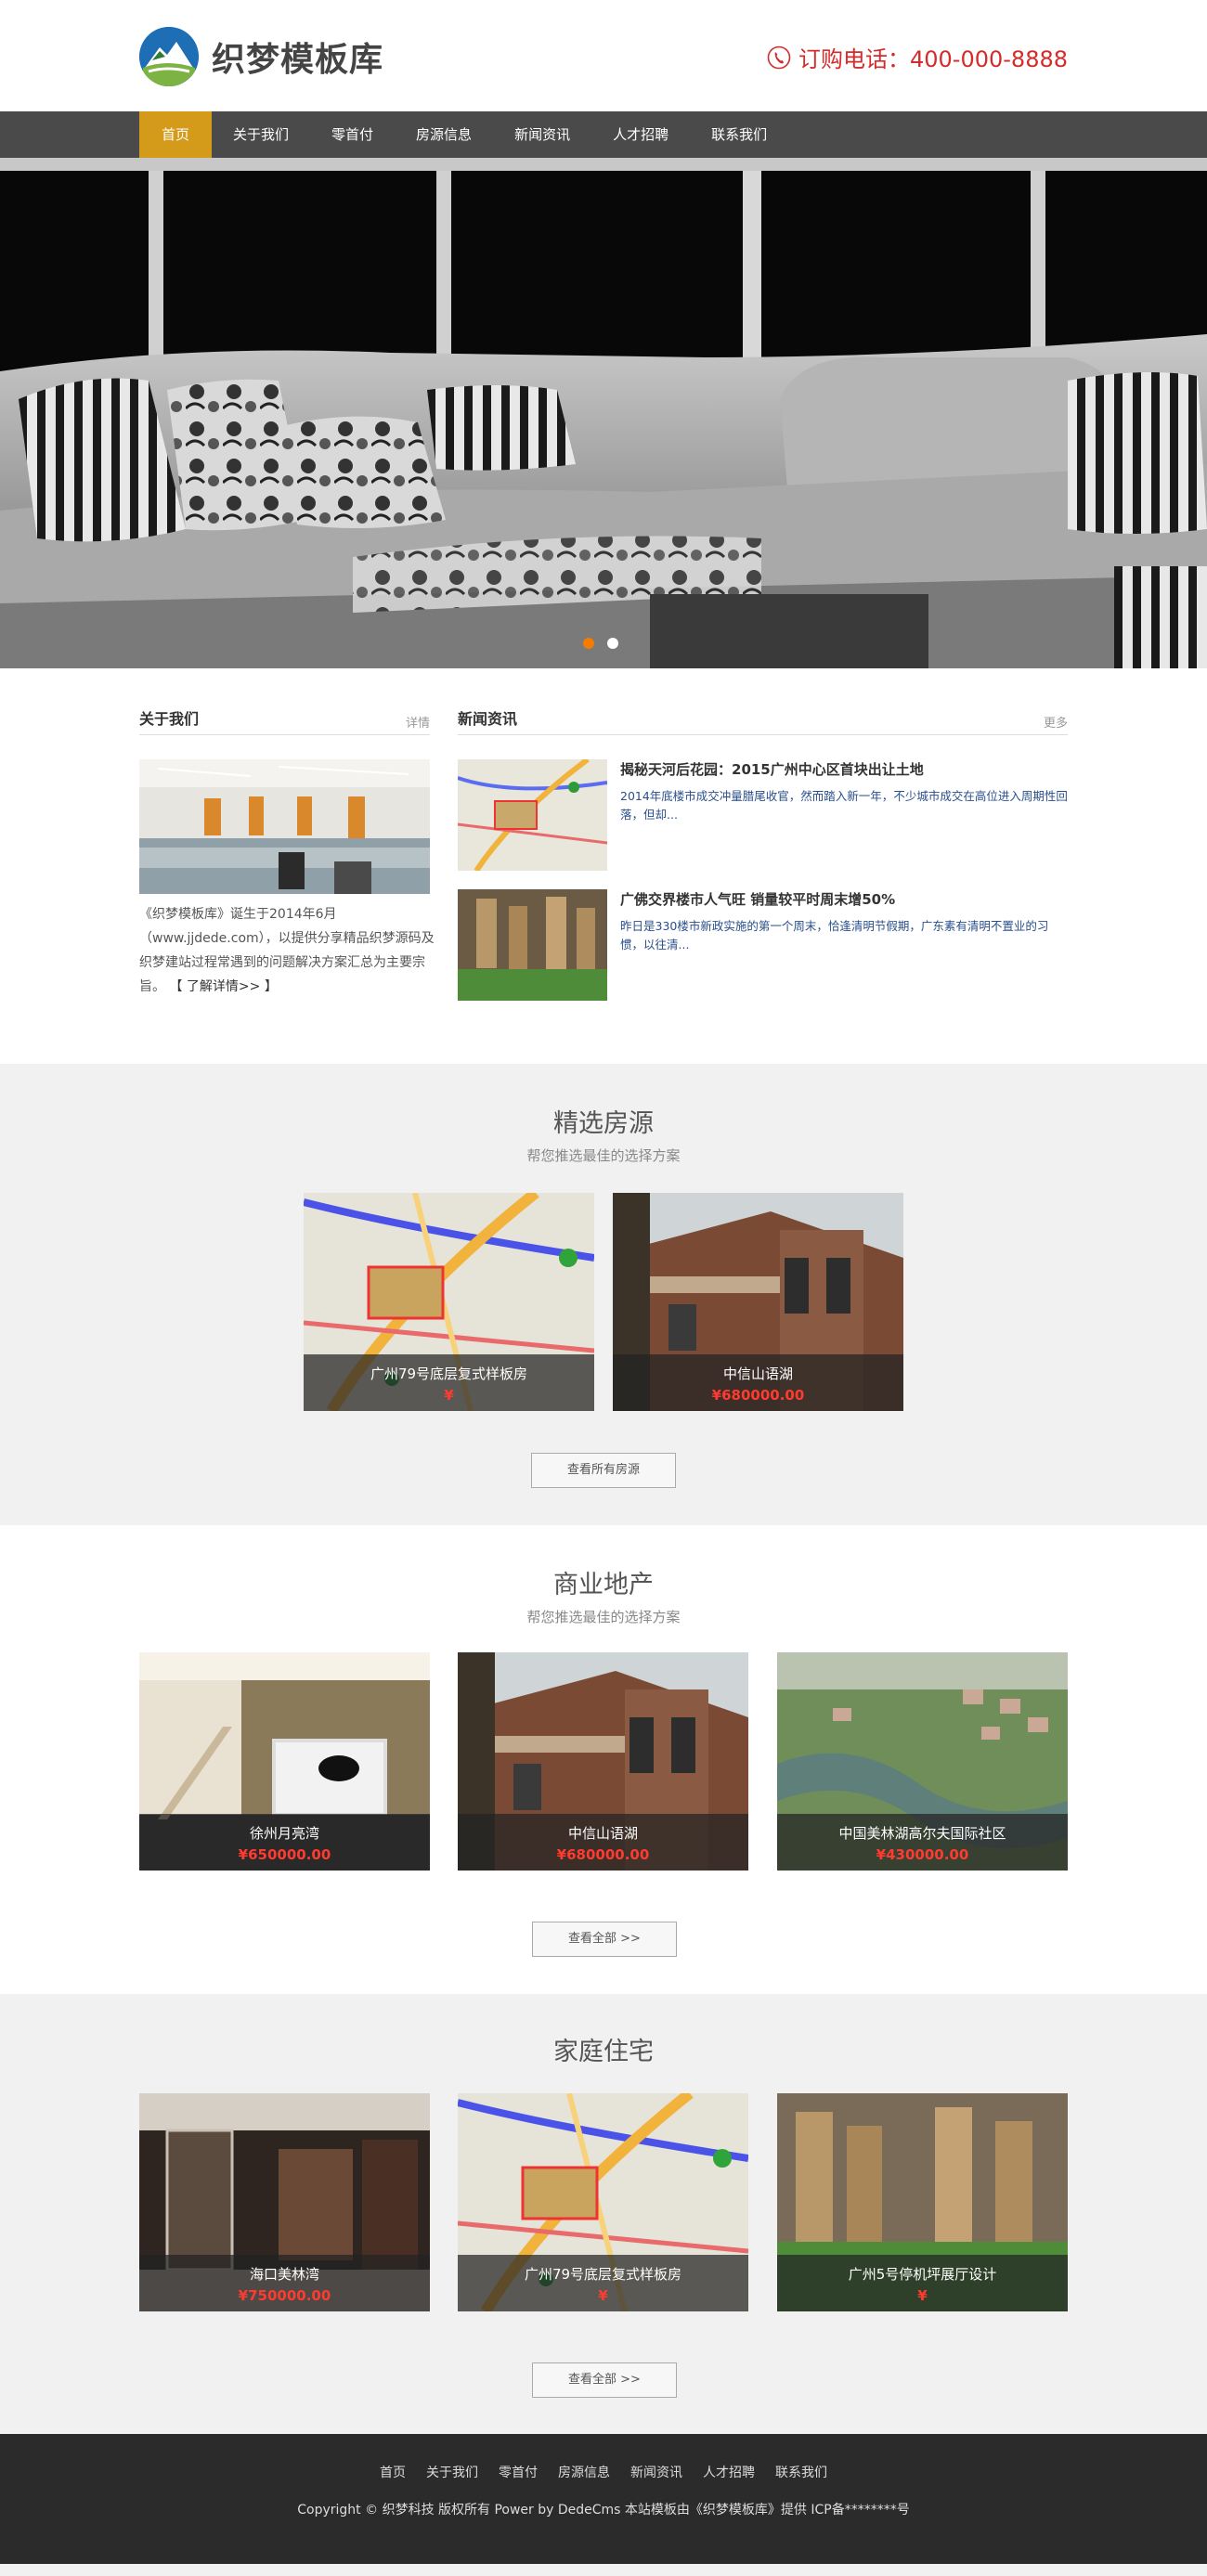  What do you see at coordinates (603, 1585) in the screenshot?
I see `commercial-title: 商业地产` at bounding box center [603, 1585].